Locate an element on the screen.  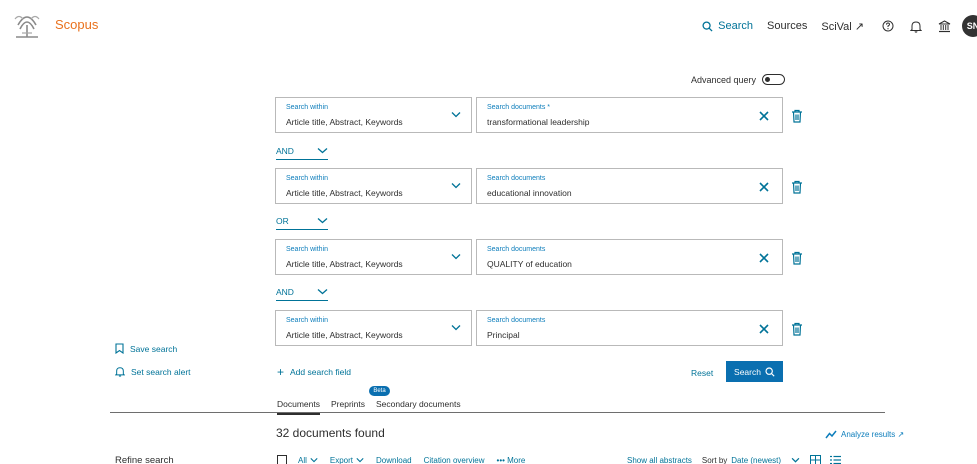
nav-scival: SciVal ↗ is located at coordinates (842, 26).